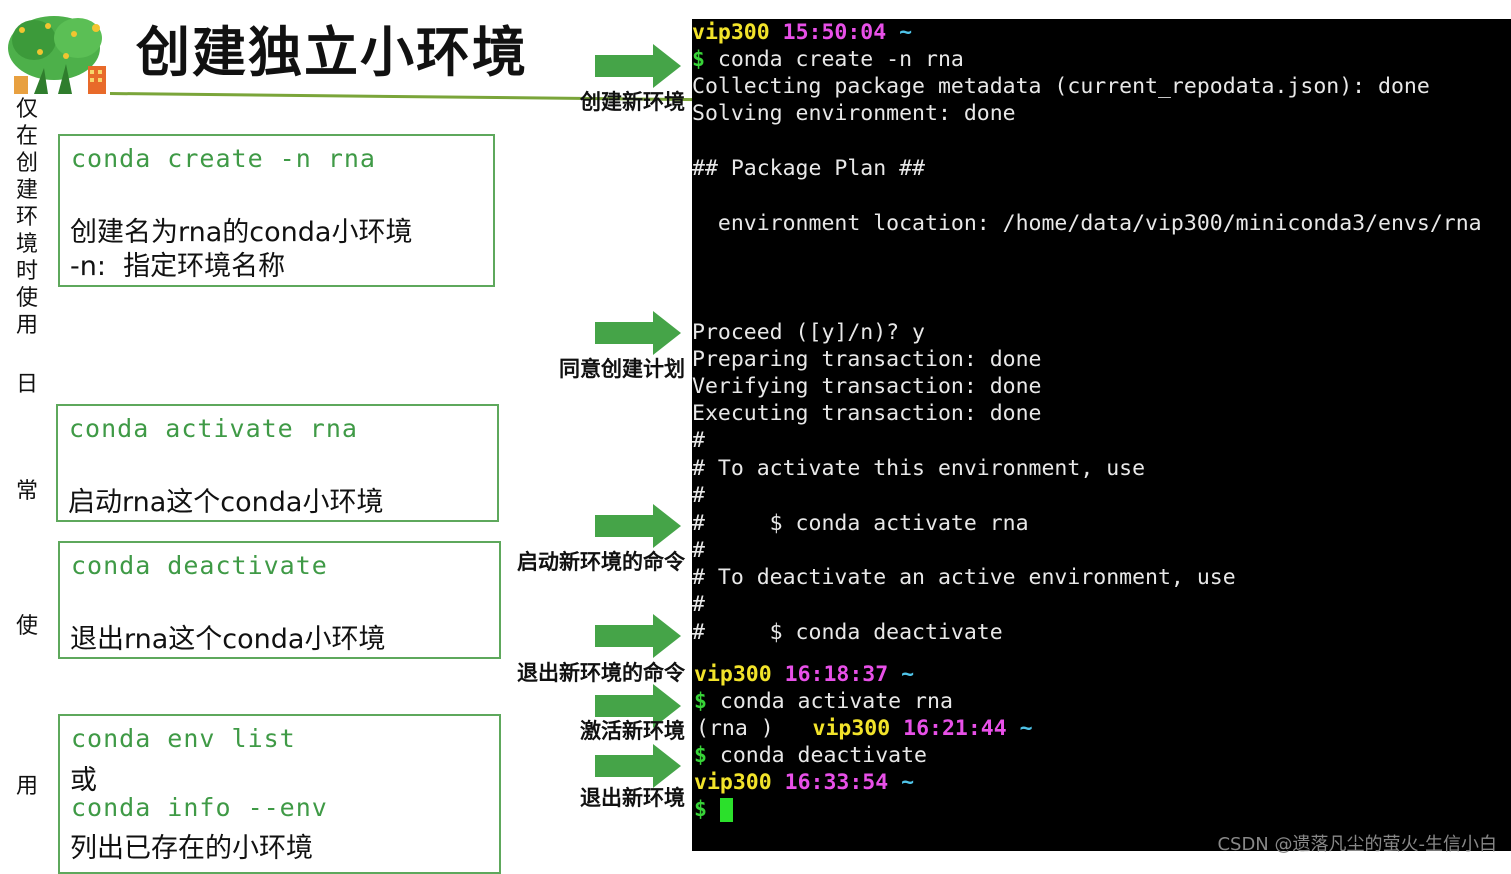 The image size is (1511, 874). What do you see at coordinates (867, 413) in the screenshot?
I see `terminal-line: Executing transaction: done` at bounding box center [867, 413].